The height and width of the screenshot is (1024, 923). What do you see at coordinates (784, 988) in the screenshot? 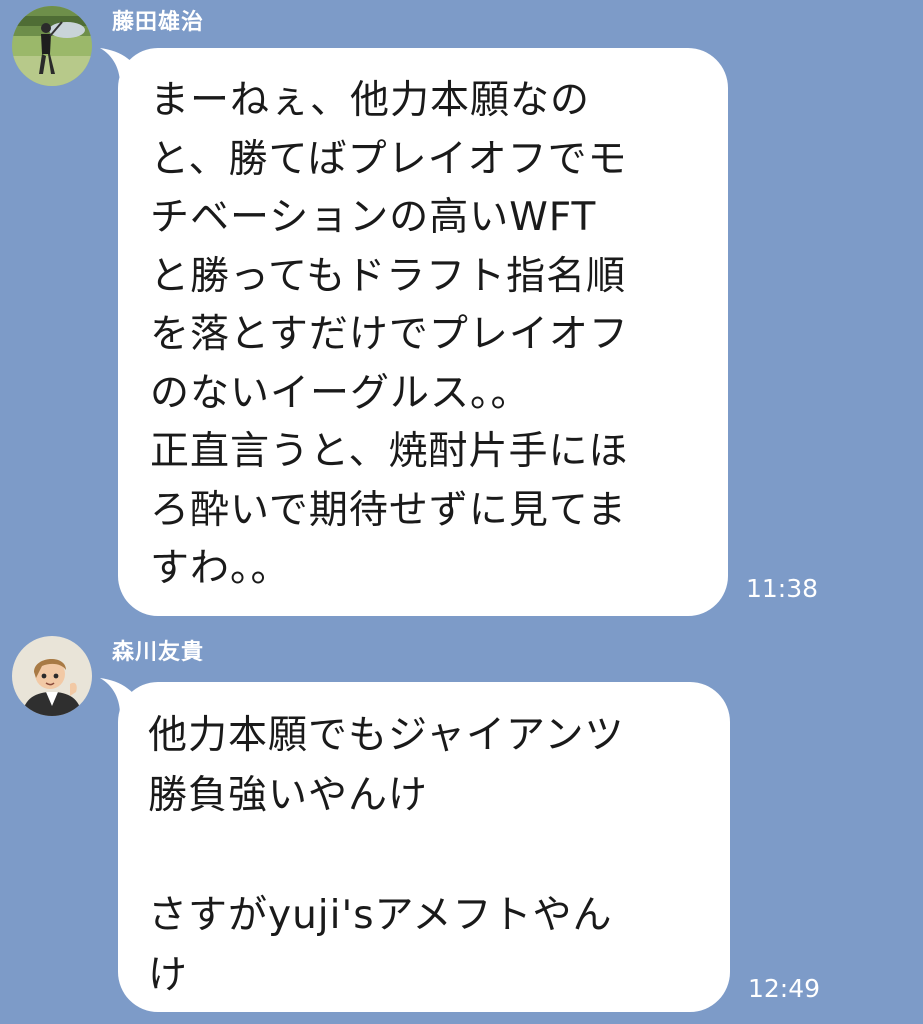
I see `message-time: 12:49` at bounding box center [784, 988].